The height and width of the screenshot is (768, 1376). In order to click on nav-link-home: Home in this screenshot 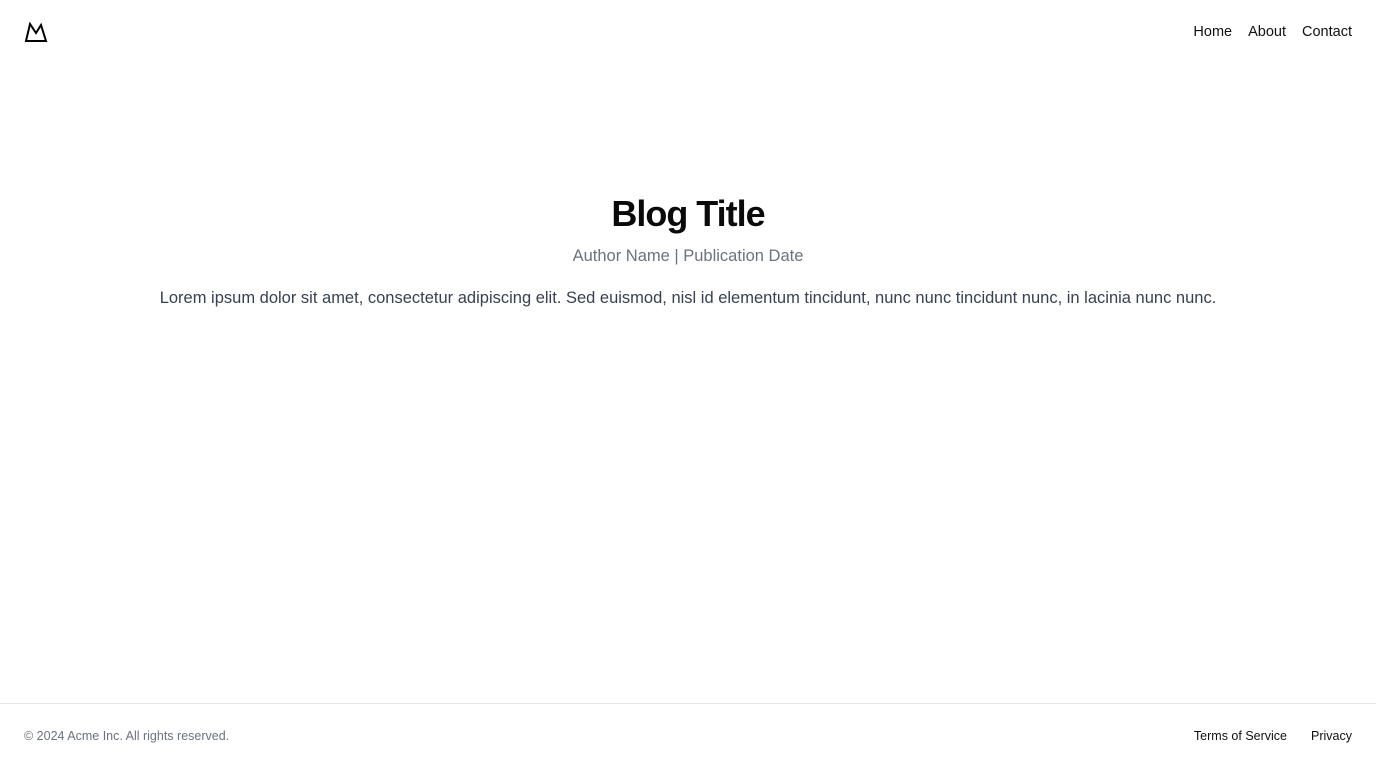, I will do `click(1212, 32)`.